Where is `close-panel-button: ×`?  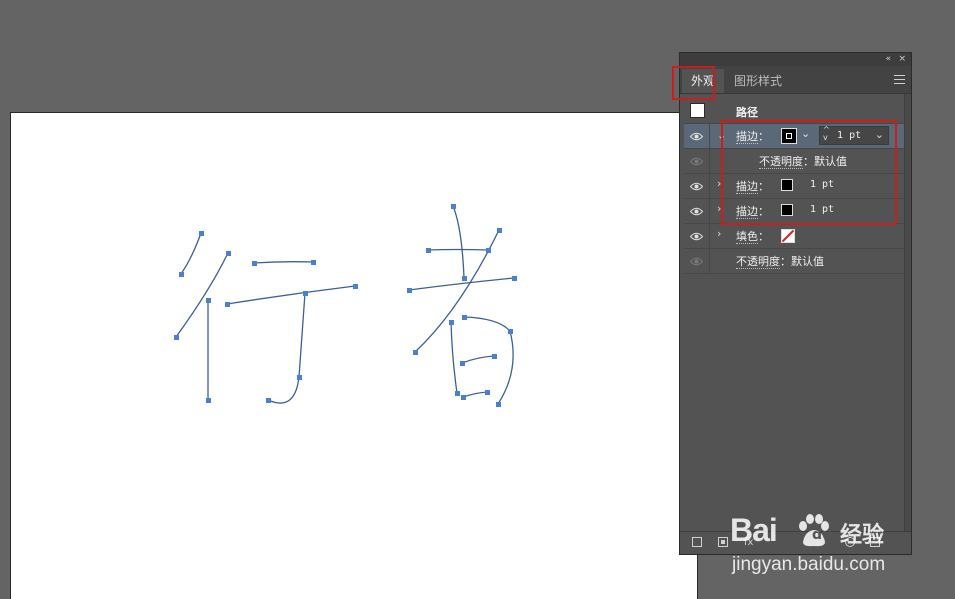 close-panel-button: × is located at coordinates (902, 59).